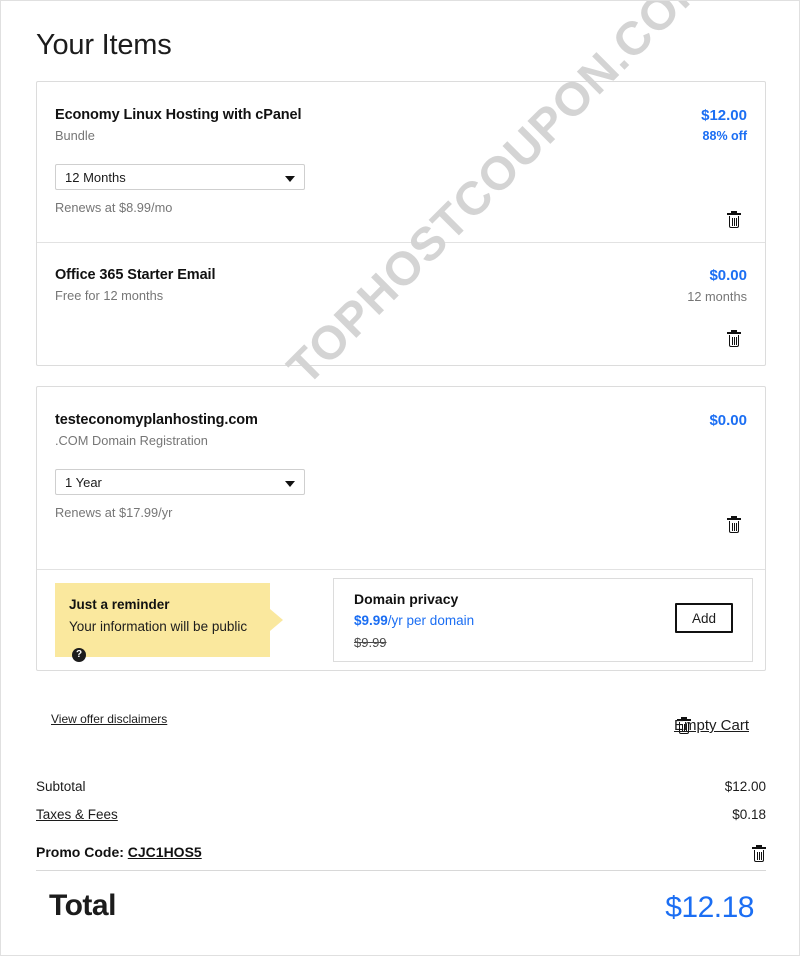  What do you see at coordinates (276, 620) in the screenshot?
I see `callout-arrow` at bounding box center [276, 620].